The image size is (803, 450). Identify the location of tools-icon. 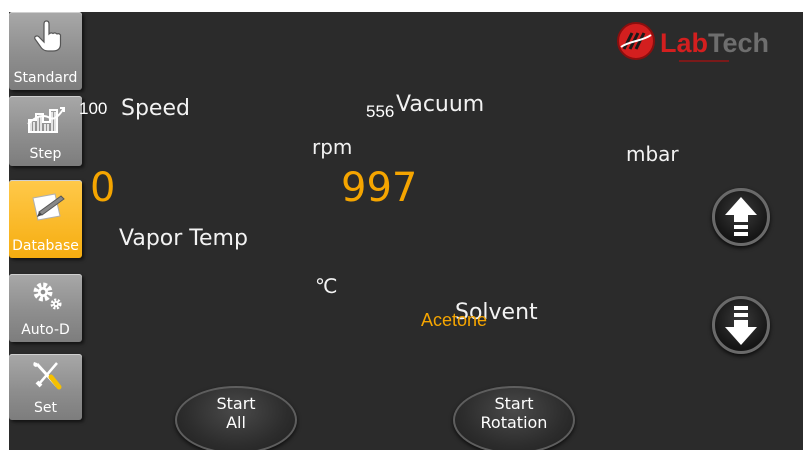
(47, 376).